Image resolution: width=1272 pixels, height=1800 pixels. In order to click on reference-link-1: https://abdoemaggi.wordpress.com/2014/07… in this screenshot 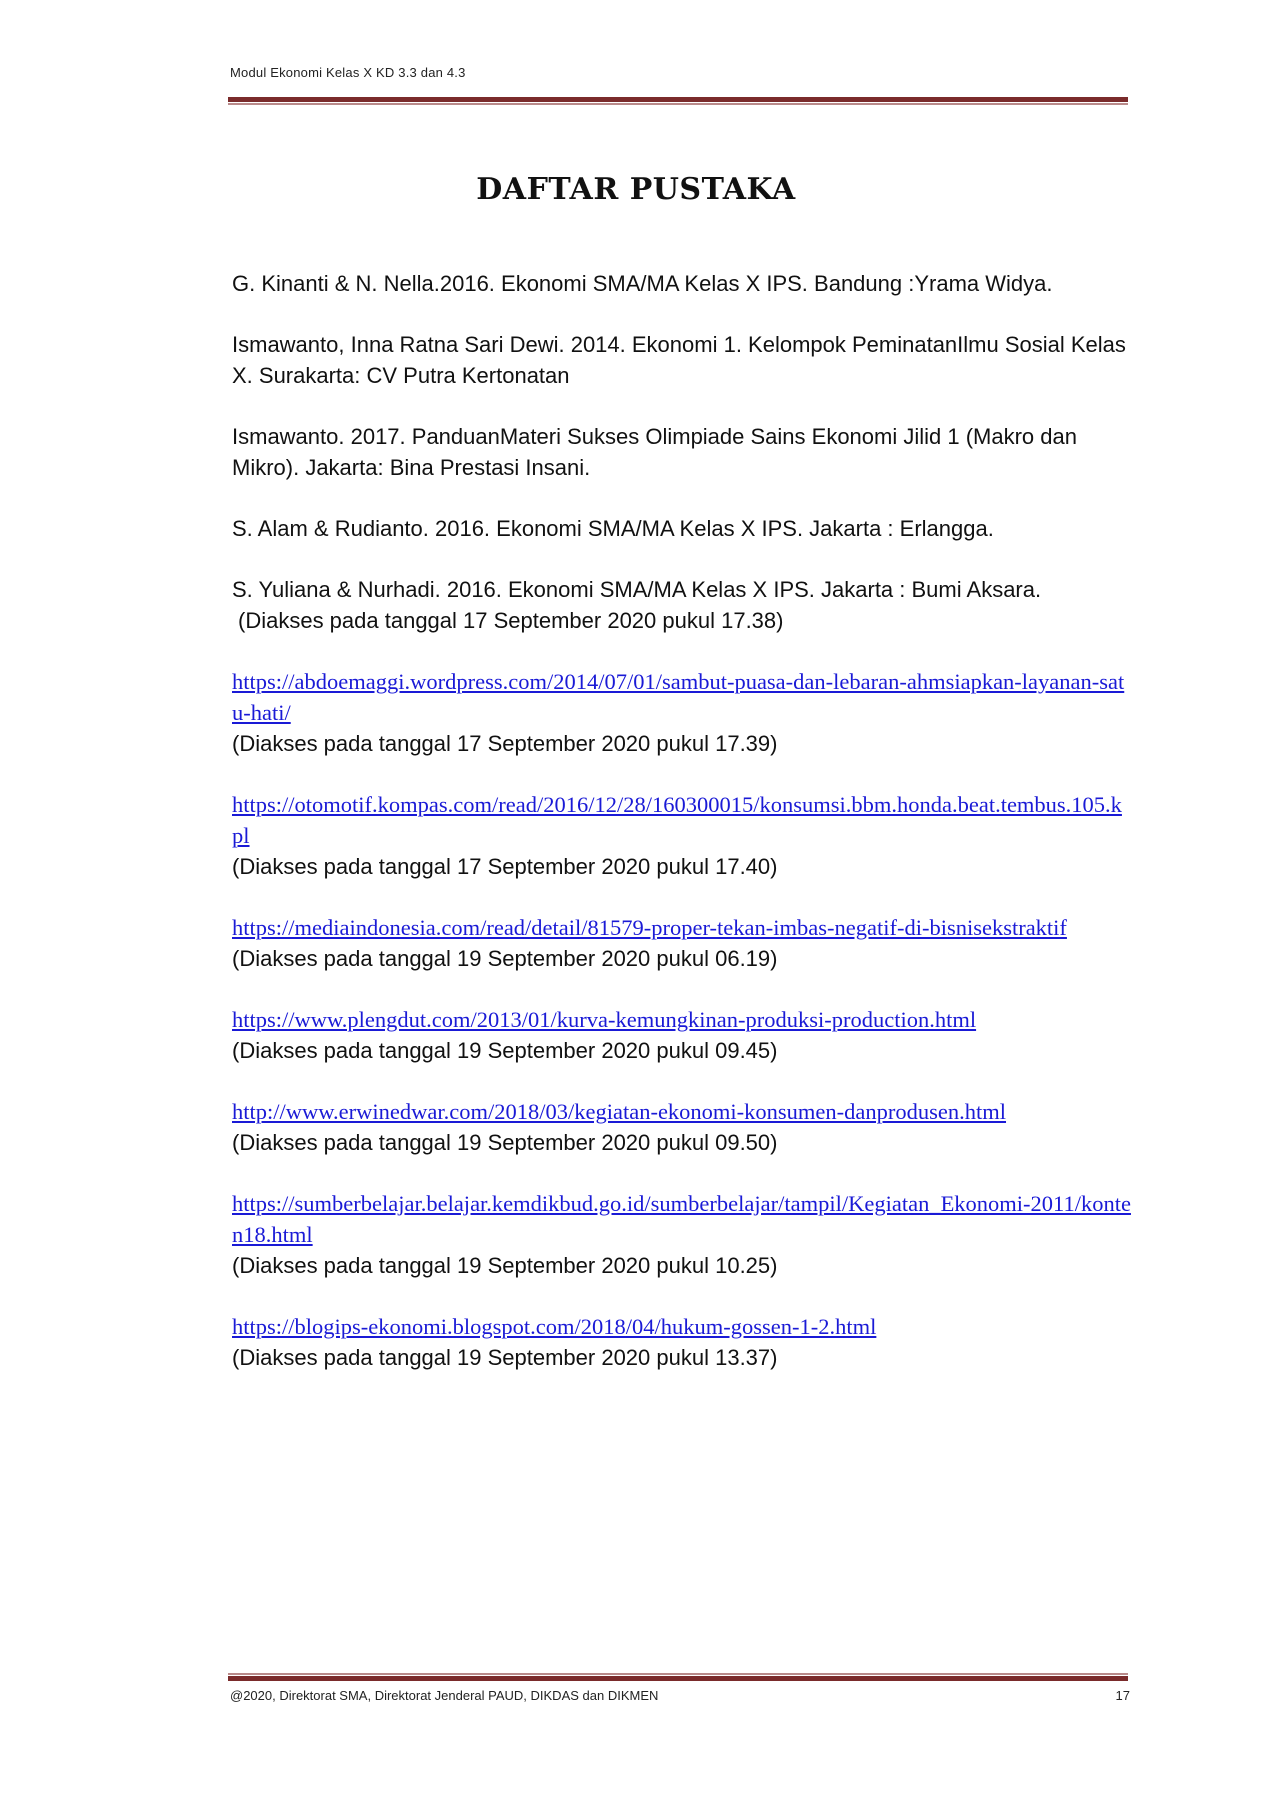, I will do `click(682, 712)`.